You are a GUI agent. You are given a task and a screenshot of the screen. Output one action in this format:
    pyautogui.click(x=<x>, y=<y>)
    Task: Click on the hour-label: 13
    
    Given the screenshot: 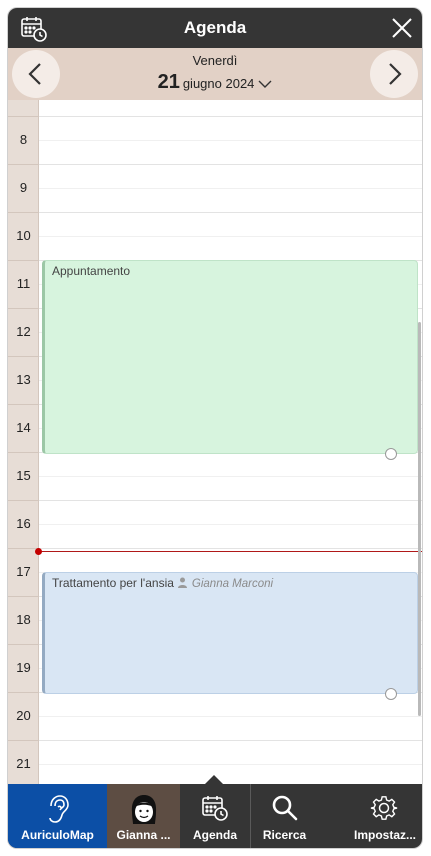 What is the action you would take?
    pyautogui.click(x=23, y=379)
    